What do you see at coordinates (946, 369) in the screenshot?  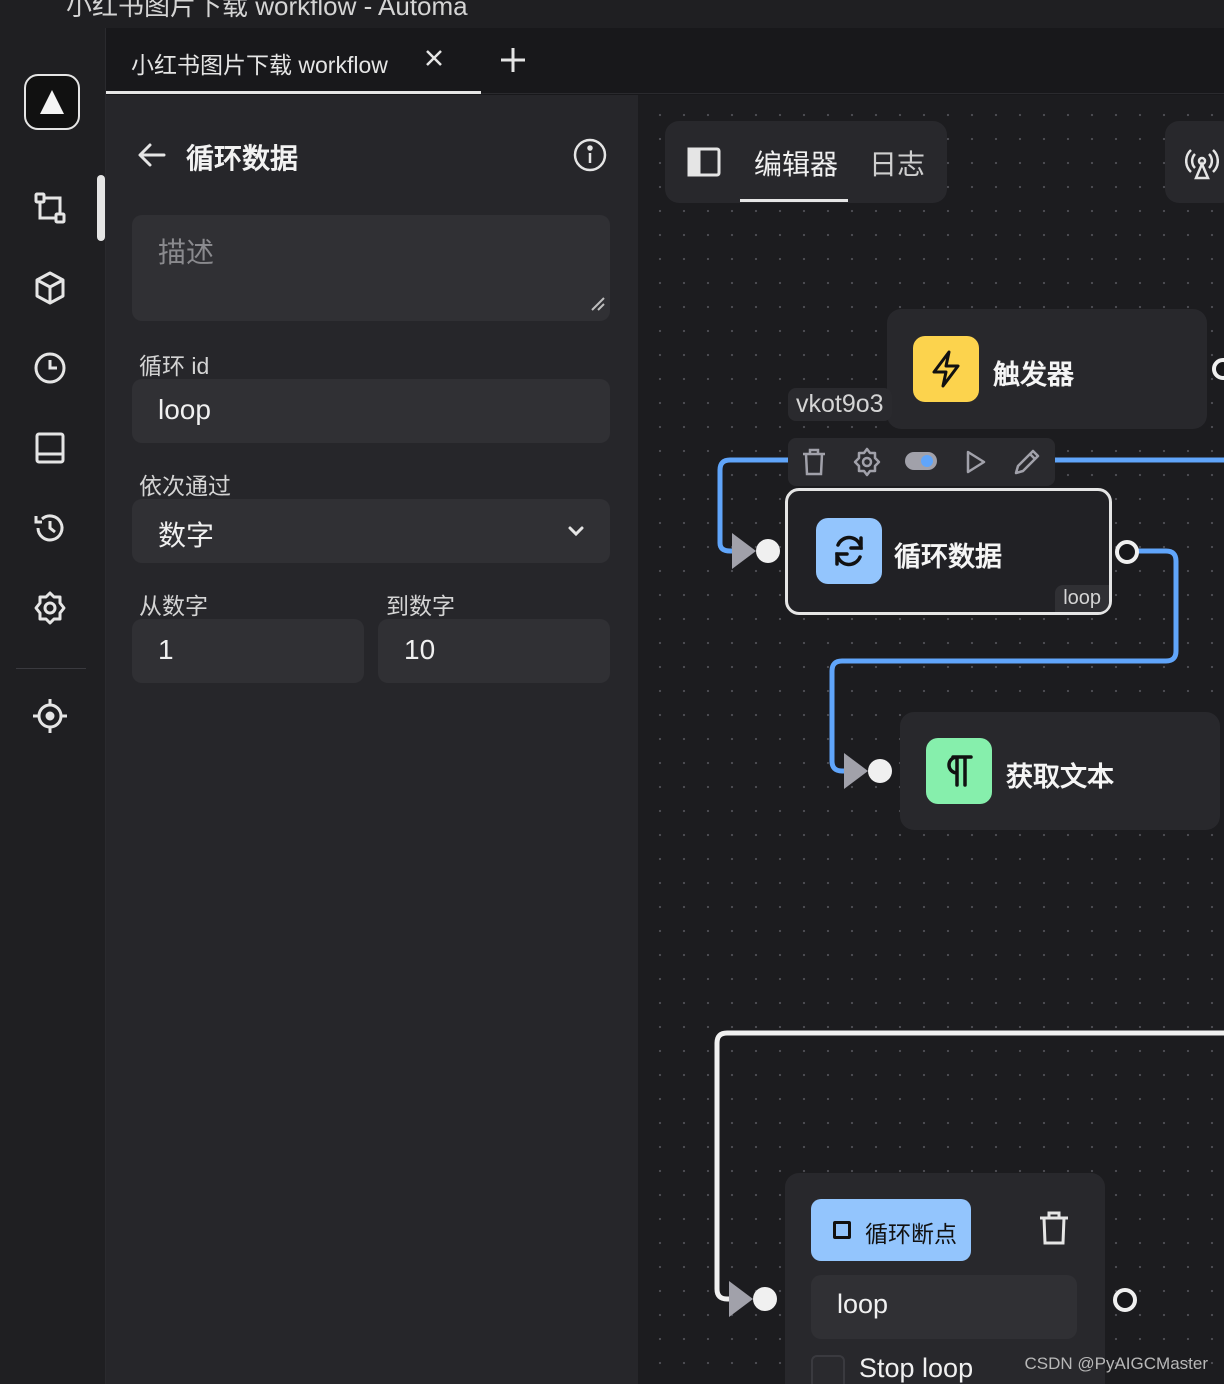 I see `lightning-icon` at bounding box center [946, 369].